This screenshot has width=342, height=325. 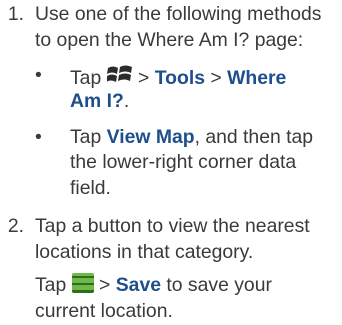 I want to click on step-2-line-4: current location., so click(x=104, y=311).